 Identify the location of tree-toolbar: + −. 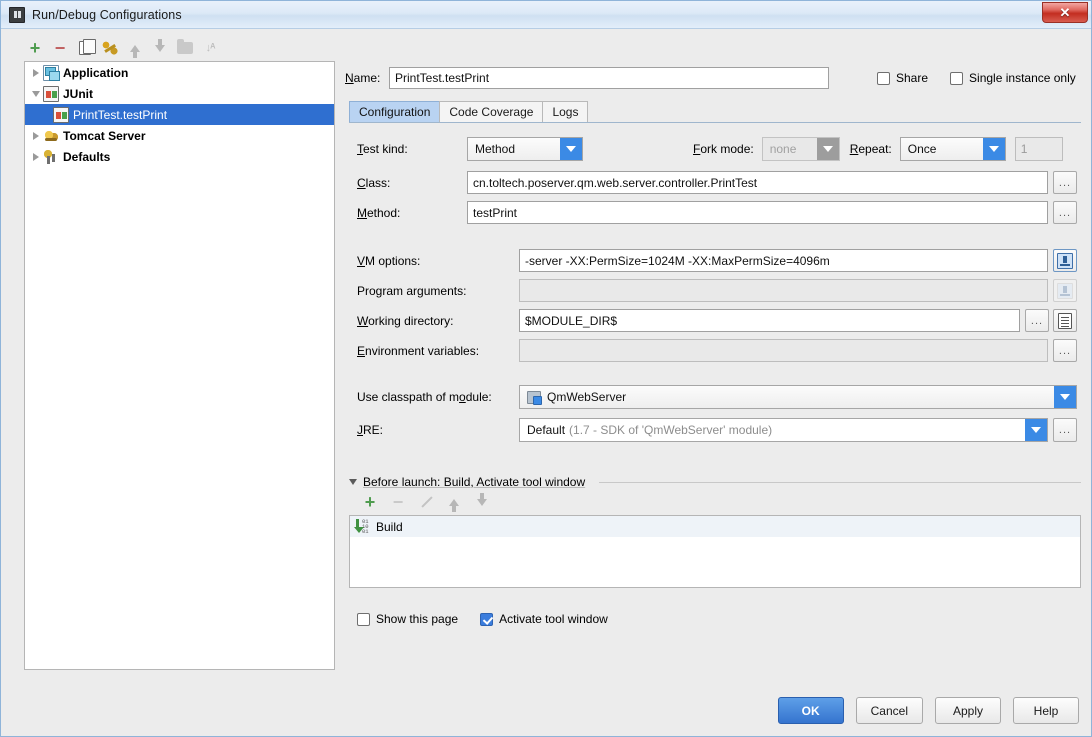
(172, 48).